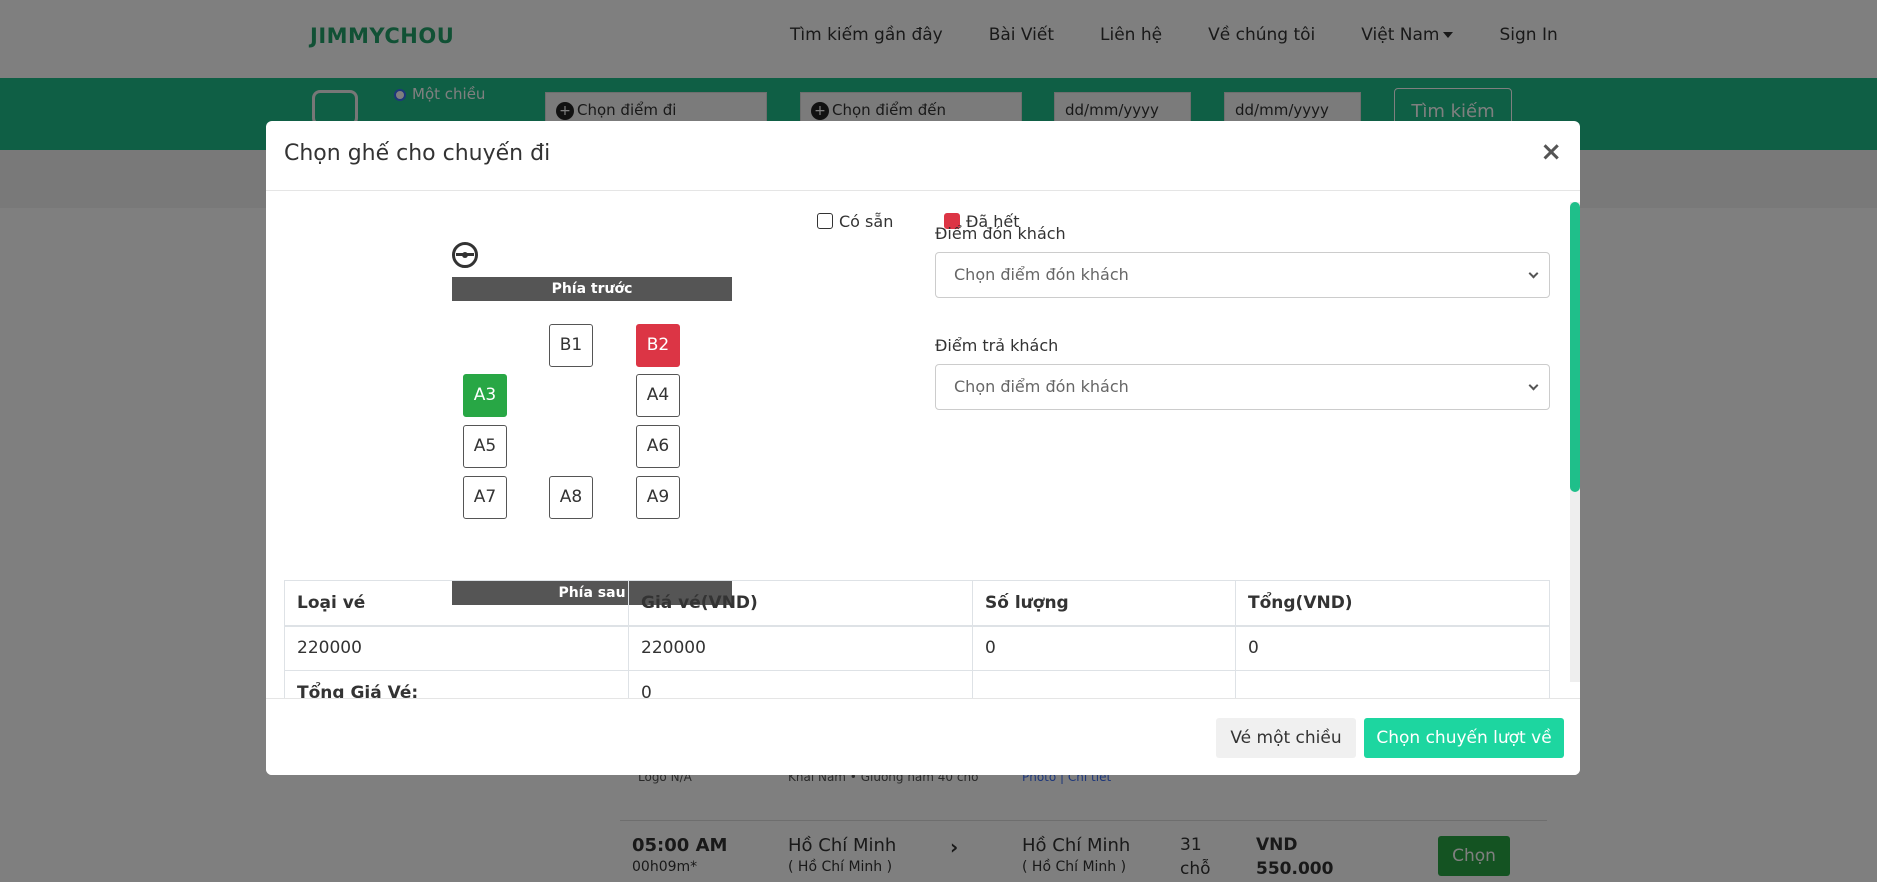 This screenshot has width=1877, height=882. Describe the element at coordinates (658, 446) in the screenshot. I see `seat-a6: A6` at that location.